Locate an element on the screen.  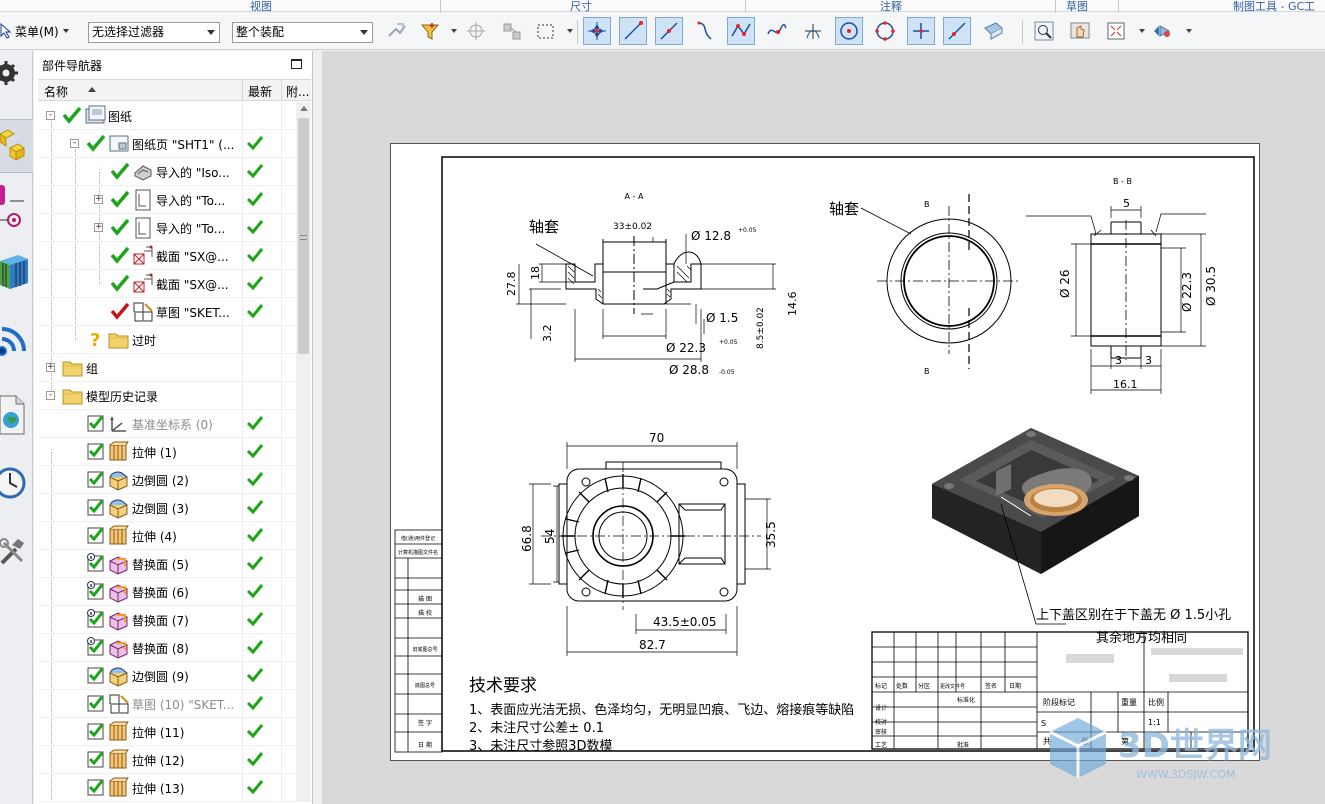
navigator-row: 替换面 (7) is located at coordinates (166, 620).